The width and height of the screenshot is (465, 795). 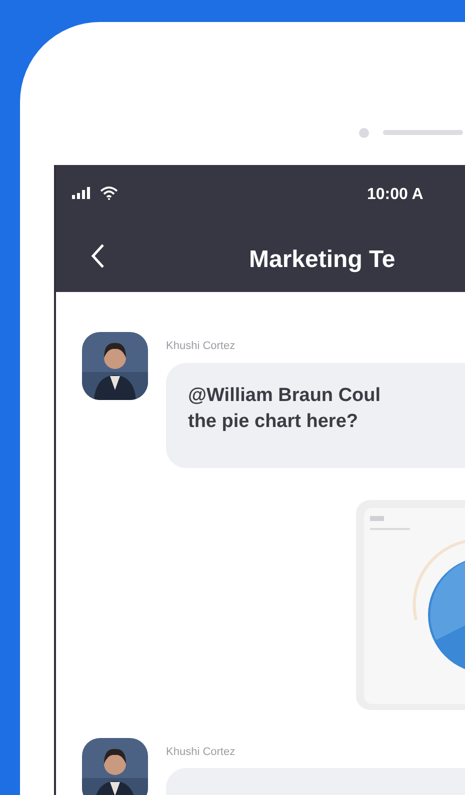 I want to click on wifi-icon, so click(x=109, y=193).